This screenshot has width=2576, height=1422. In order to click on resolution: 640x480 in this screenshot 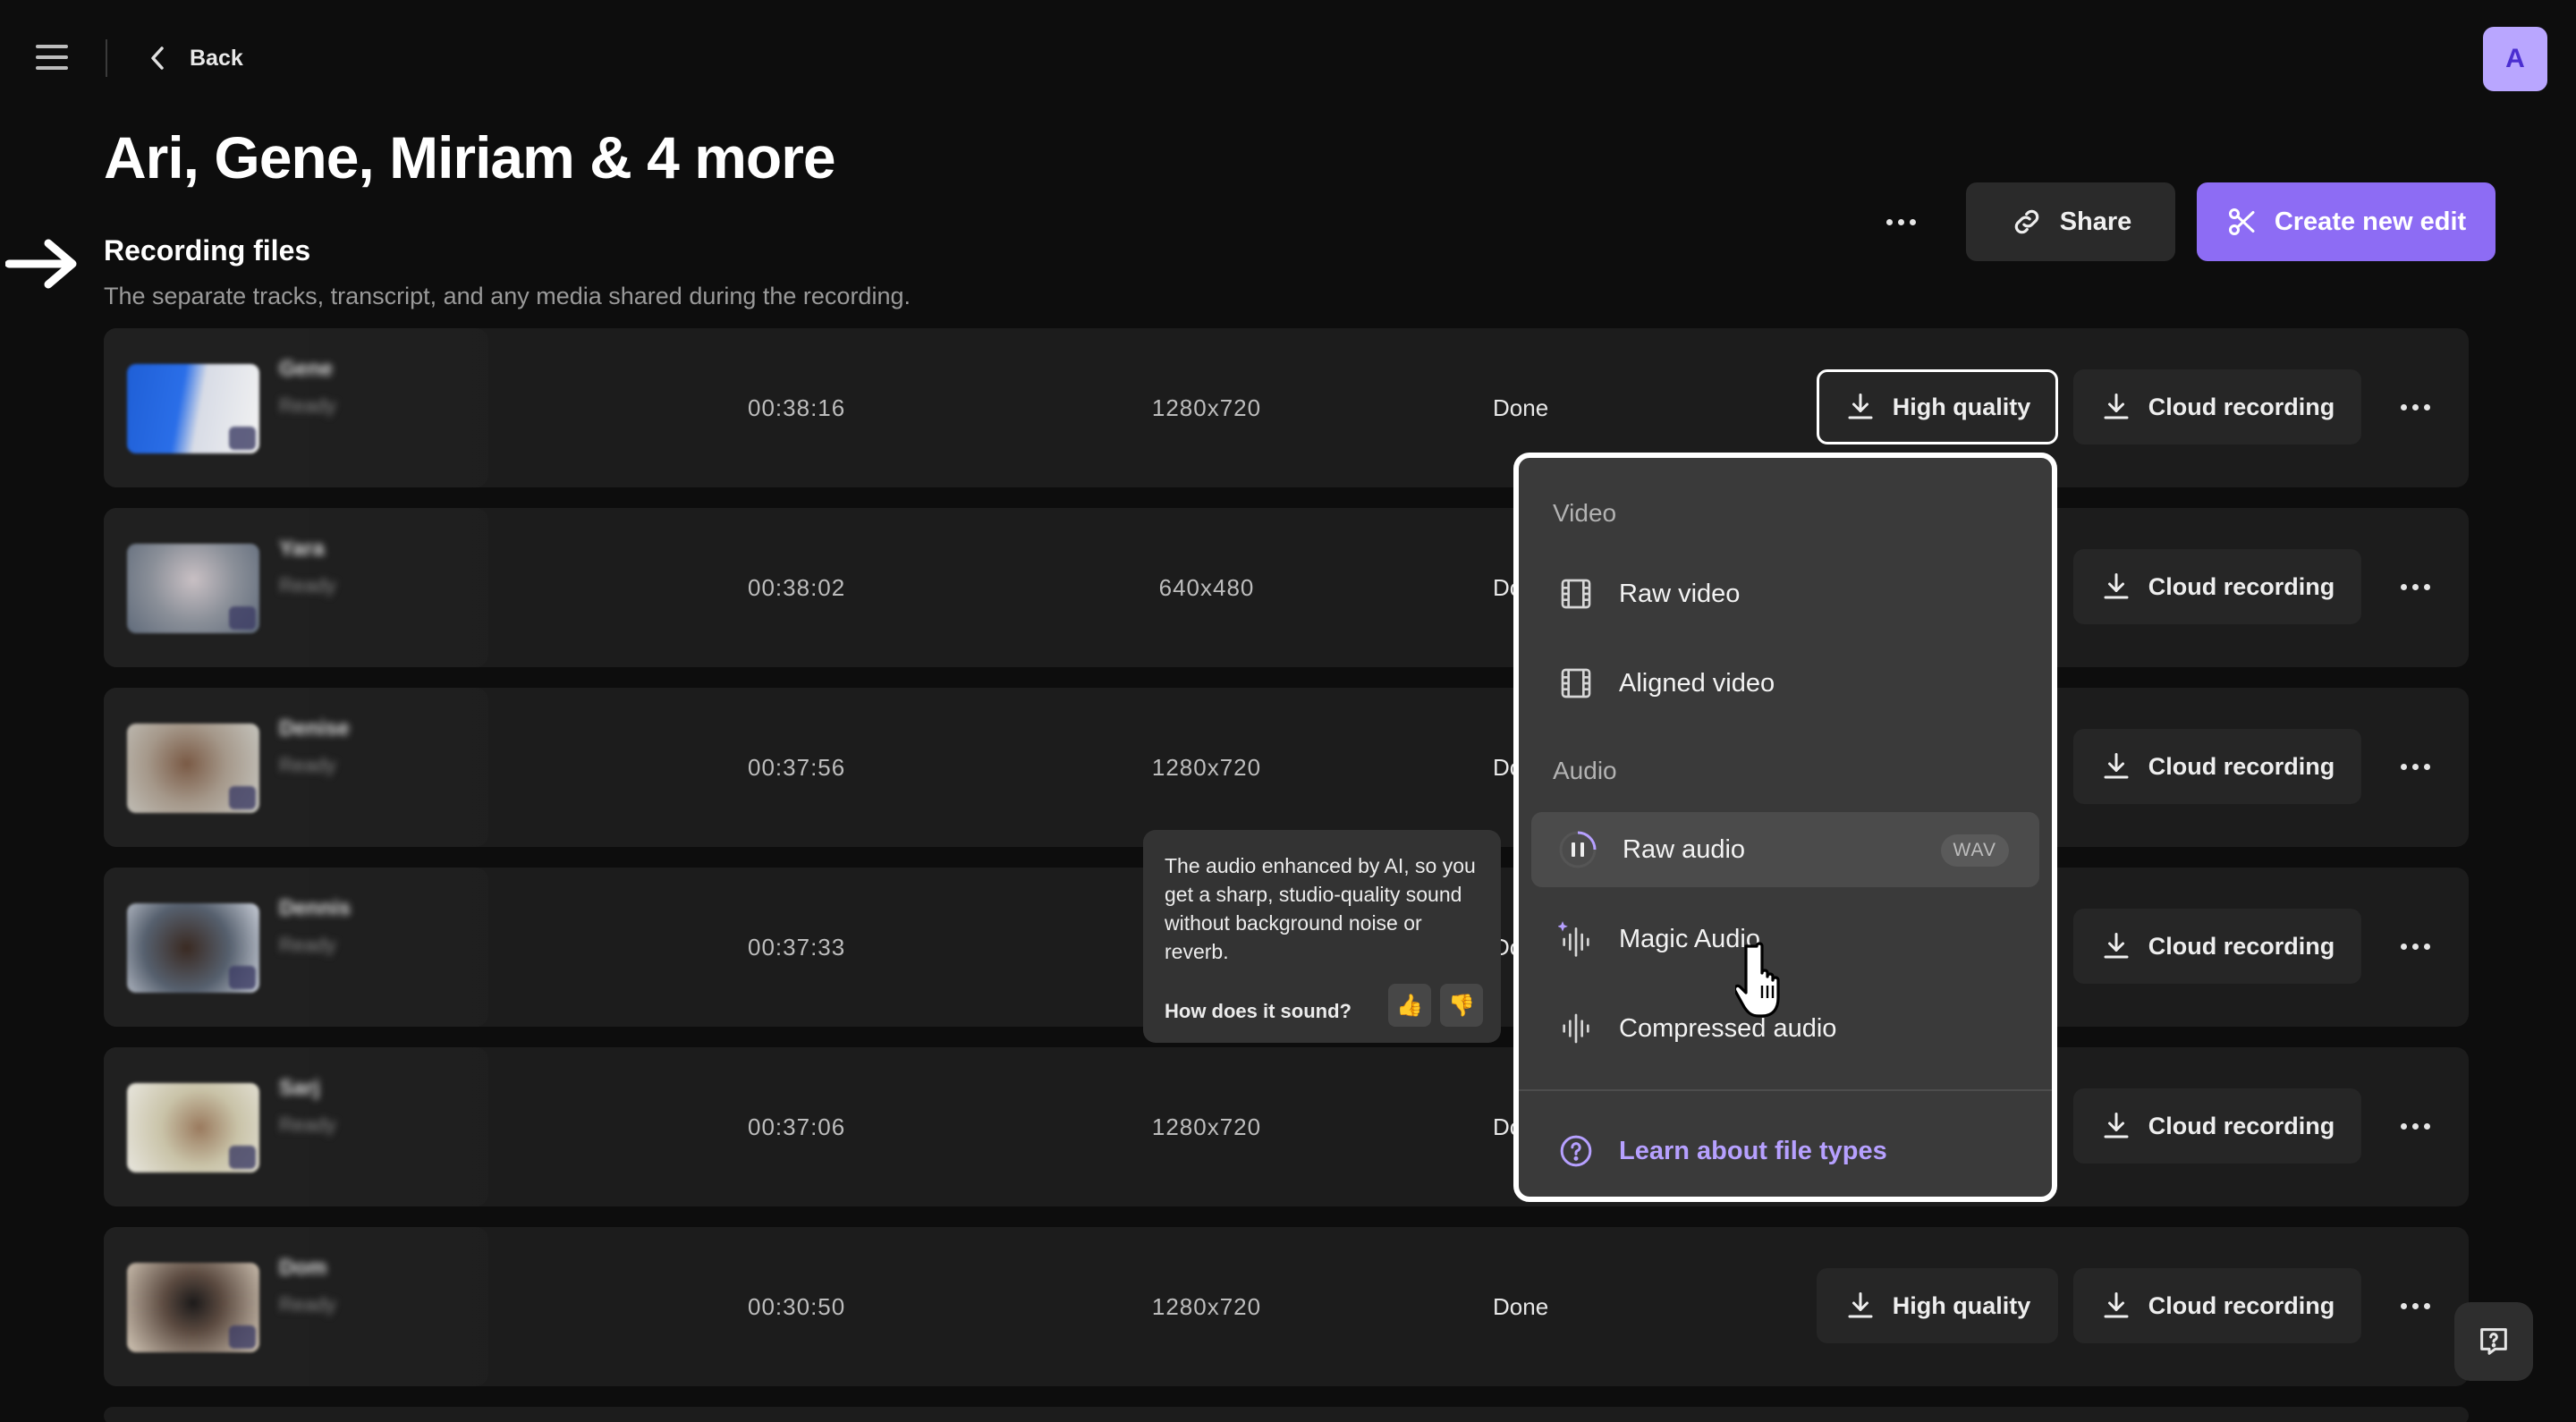, I will do `click(1206, 587)`.